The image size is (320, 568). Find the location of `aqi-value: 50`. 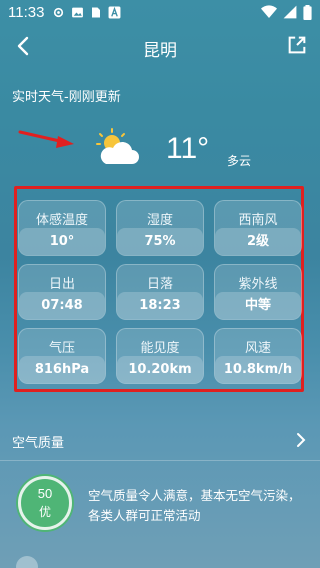

aqi-value: 50 is located at coordinates (45, 493).